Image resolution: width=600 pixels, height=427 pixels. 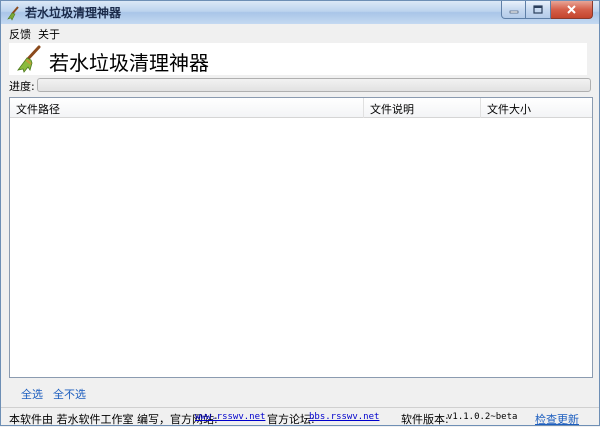 I want to click on list-header: 文件路径 文件说明 文件大小, so click(x=301, y=108).